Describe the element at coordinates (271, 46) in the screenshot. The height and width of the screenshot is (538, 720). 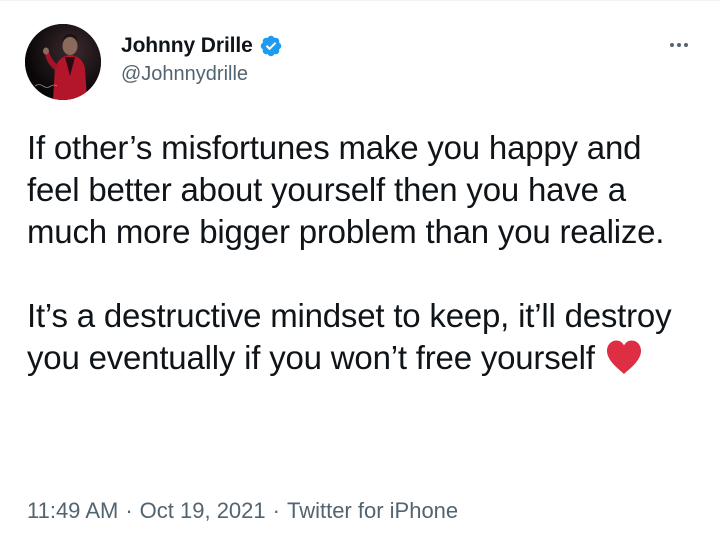
I see `verified-badge-icon` at that location.